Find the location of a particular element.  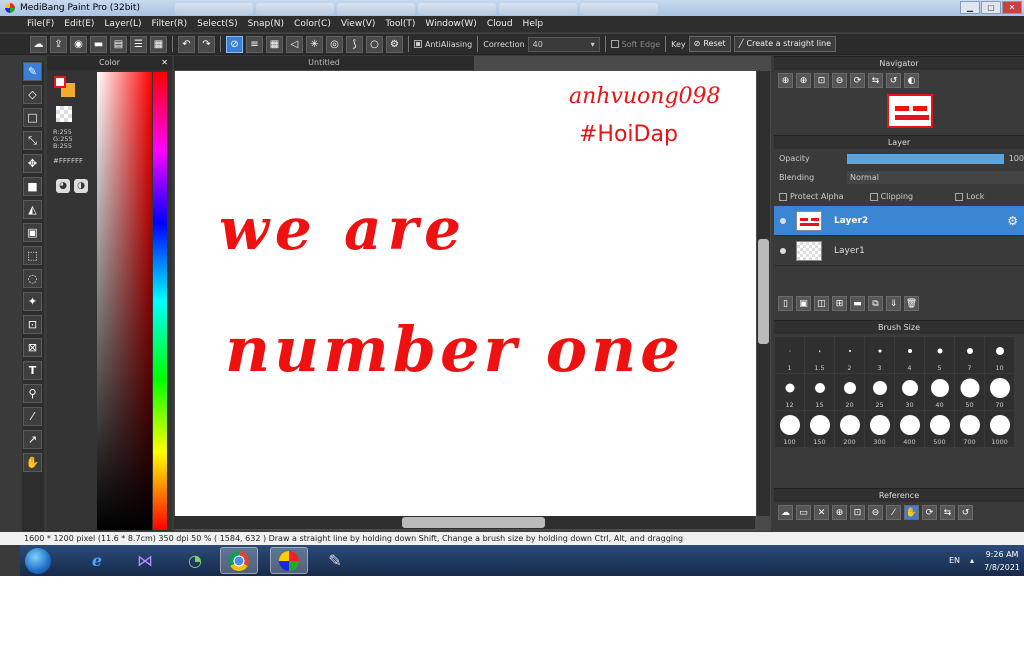

visual-studio-icon: ⋈ is located at coordinates (145, 560).